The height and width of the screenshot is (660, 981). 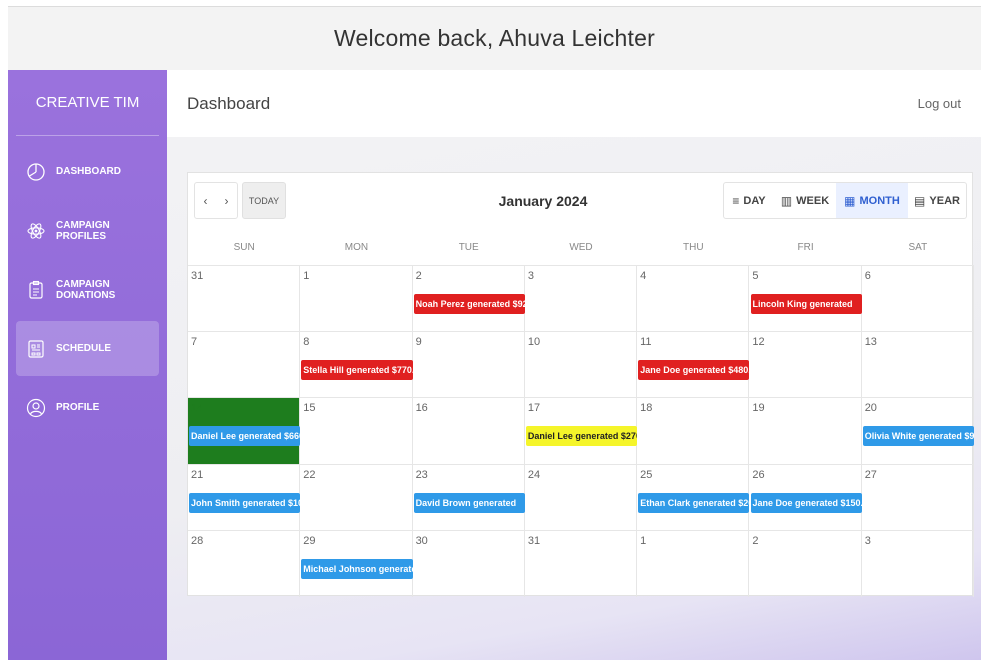 I want to click on day-number: 30, so click(x=421, y=540).